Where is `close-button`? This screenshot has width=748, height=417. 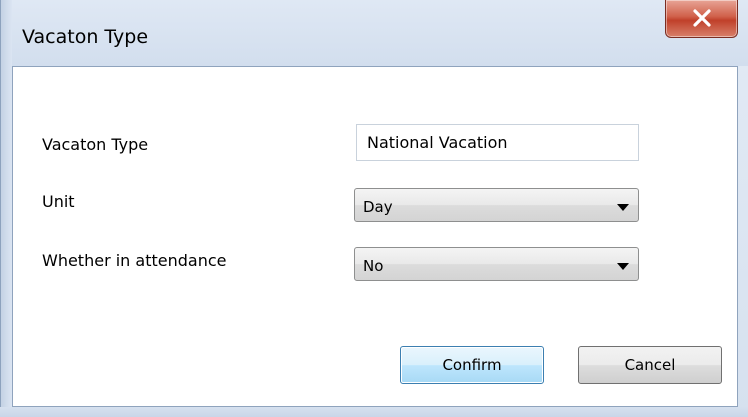 close-button is located at coordinates (701, 19).